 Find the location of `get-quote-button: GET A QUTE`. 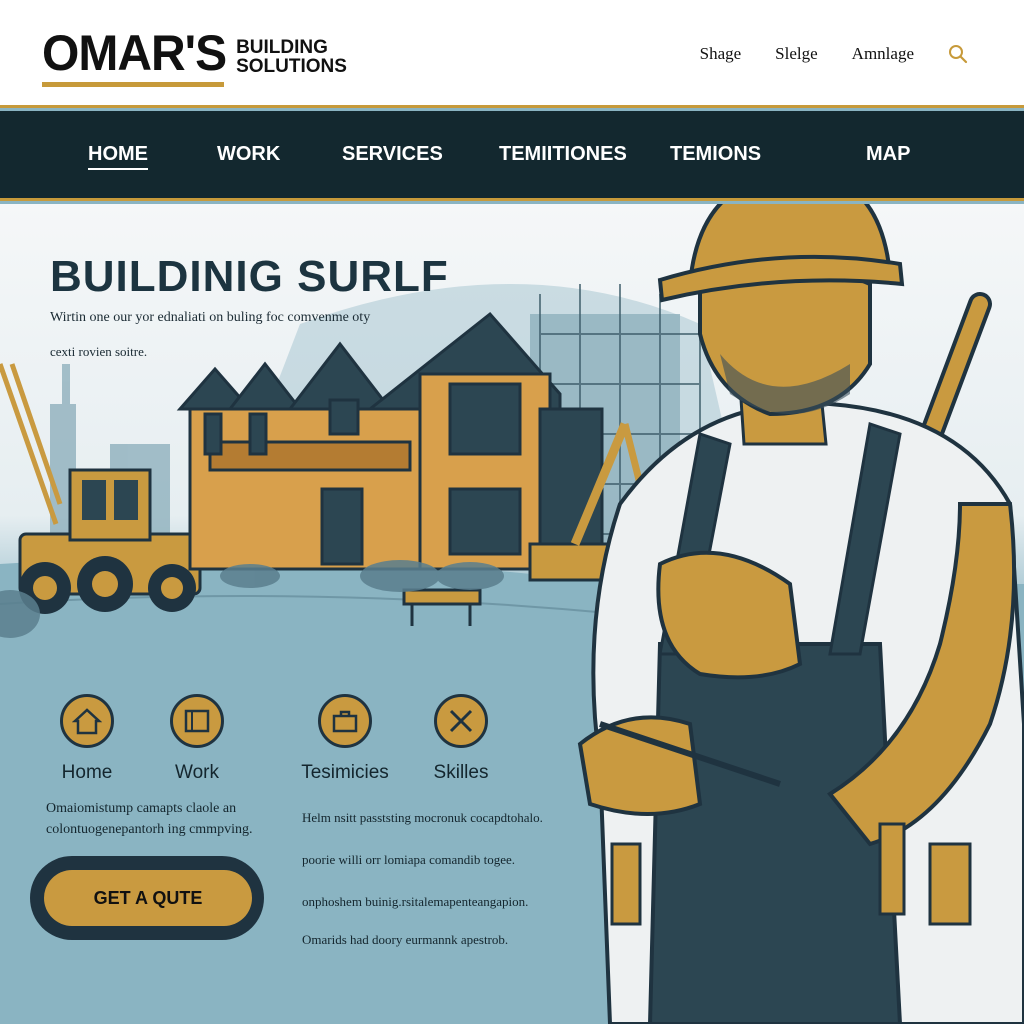

get-quote-button: GET A QUTE is located at coordinates (148, 898).